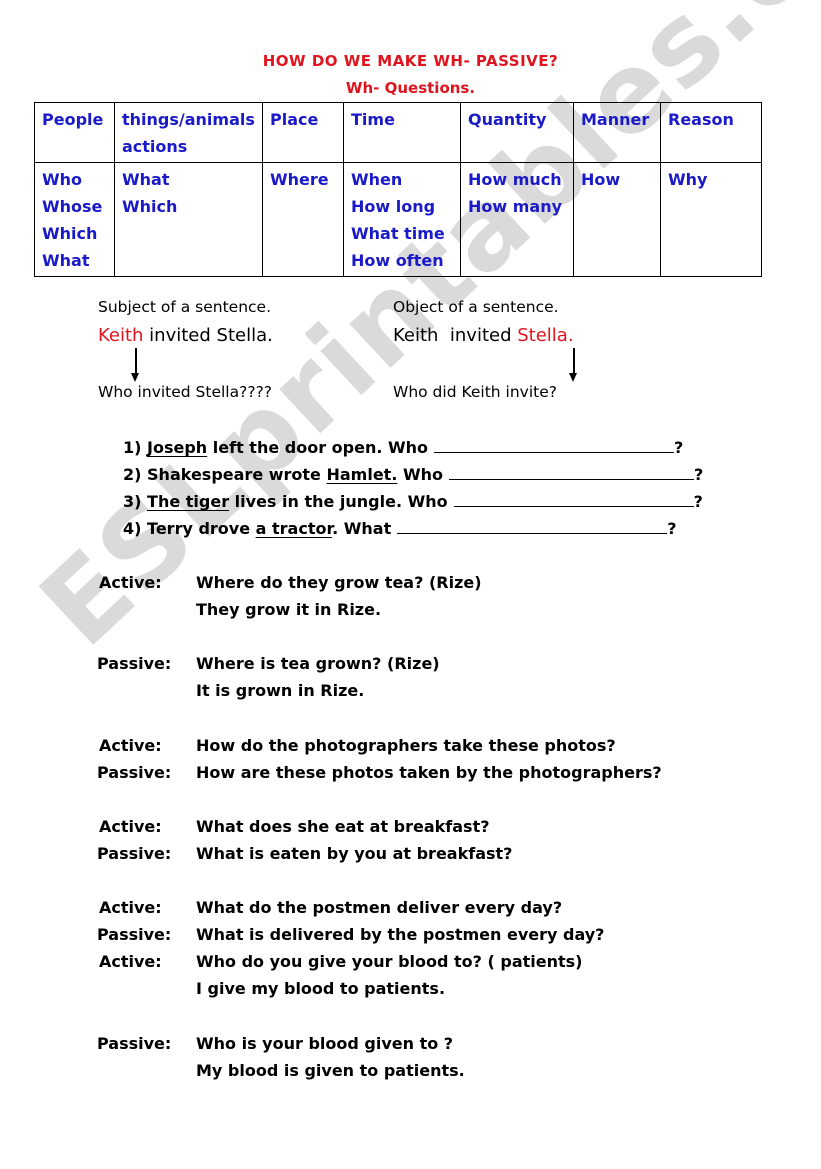  I want to click on example-sentence: They grow it in Rize., so click(289, 609).